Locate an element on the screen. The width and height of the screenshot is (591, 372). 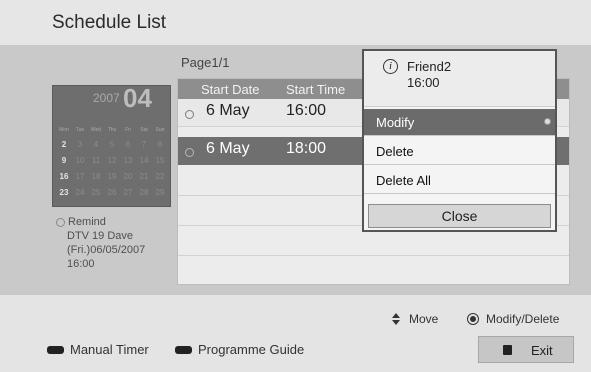
programme-guide-button: Programme Guide is located at coordinates (239, 349).